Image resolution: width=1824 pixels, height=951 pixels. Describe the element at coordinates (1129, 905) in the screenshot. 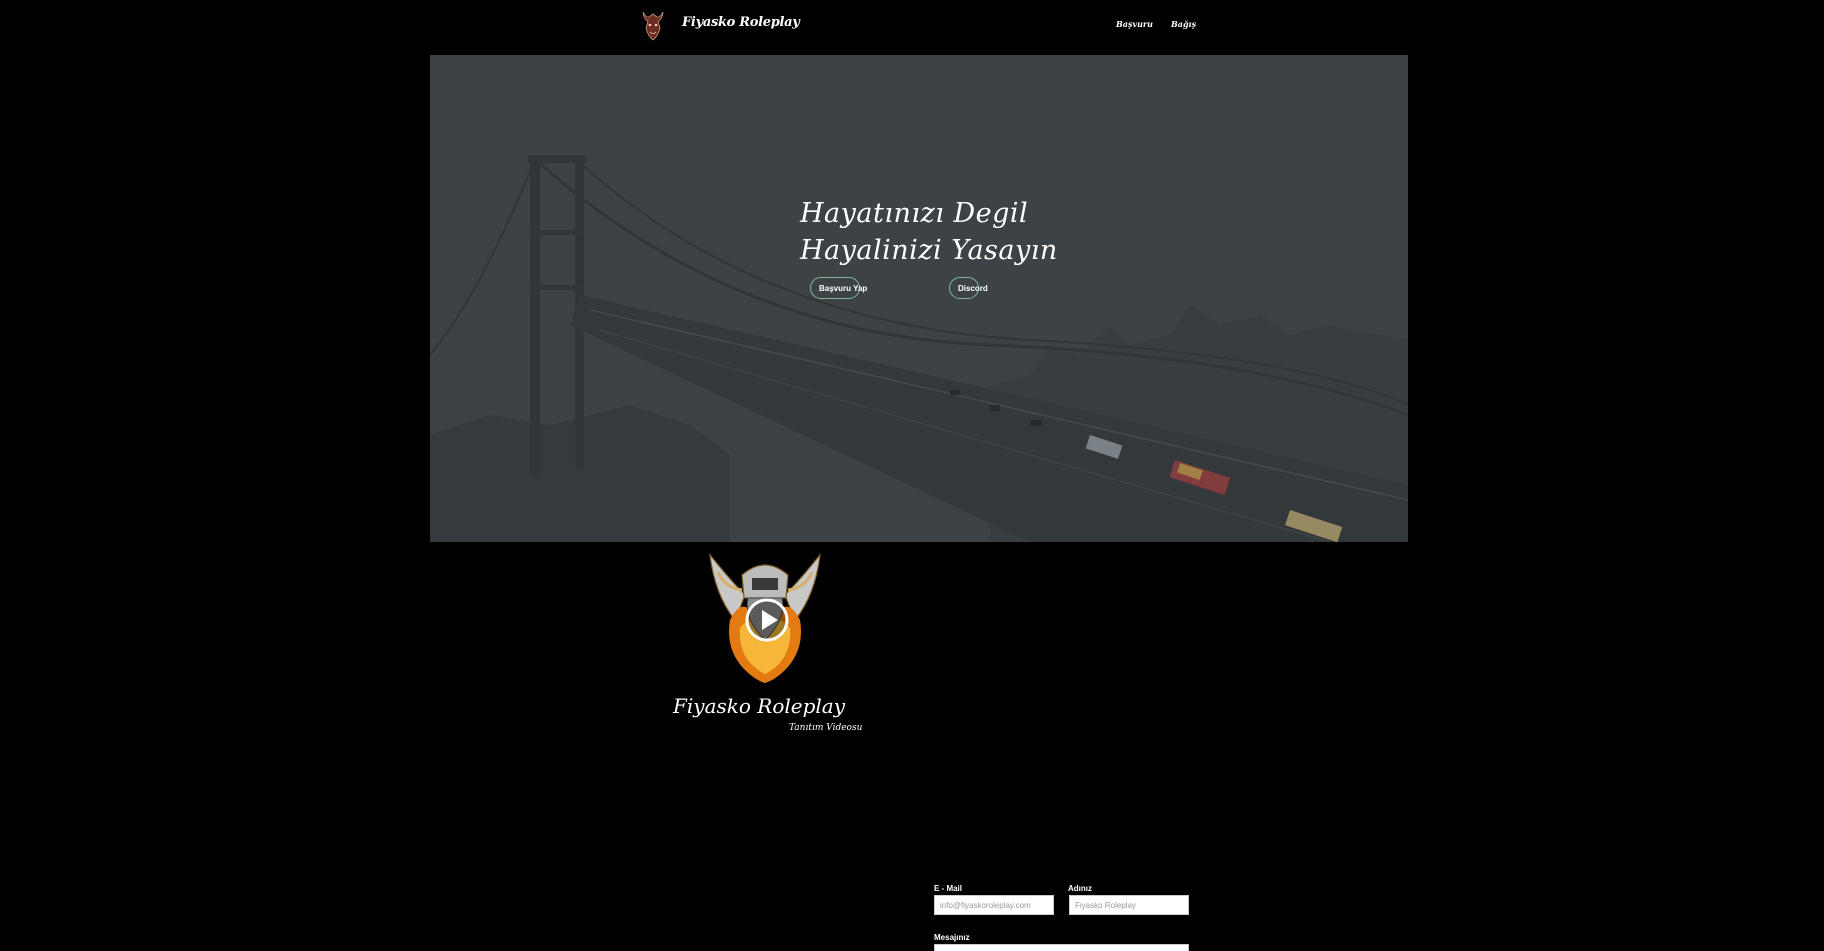

I see `name-field` at that location.